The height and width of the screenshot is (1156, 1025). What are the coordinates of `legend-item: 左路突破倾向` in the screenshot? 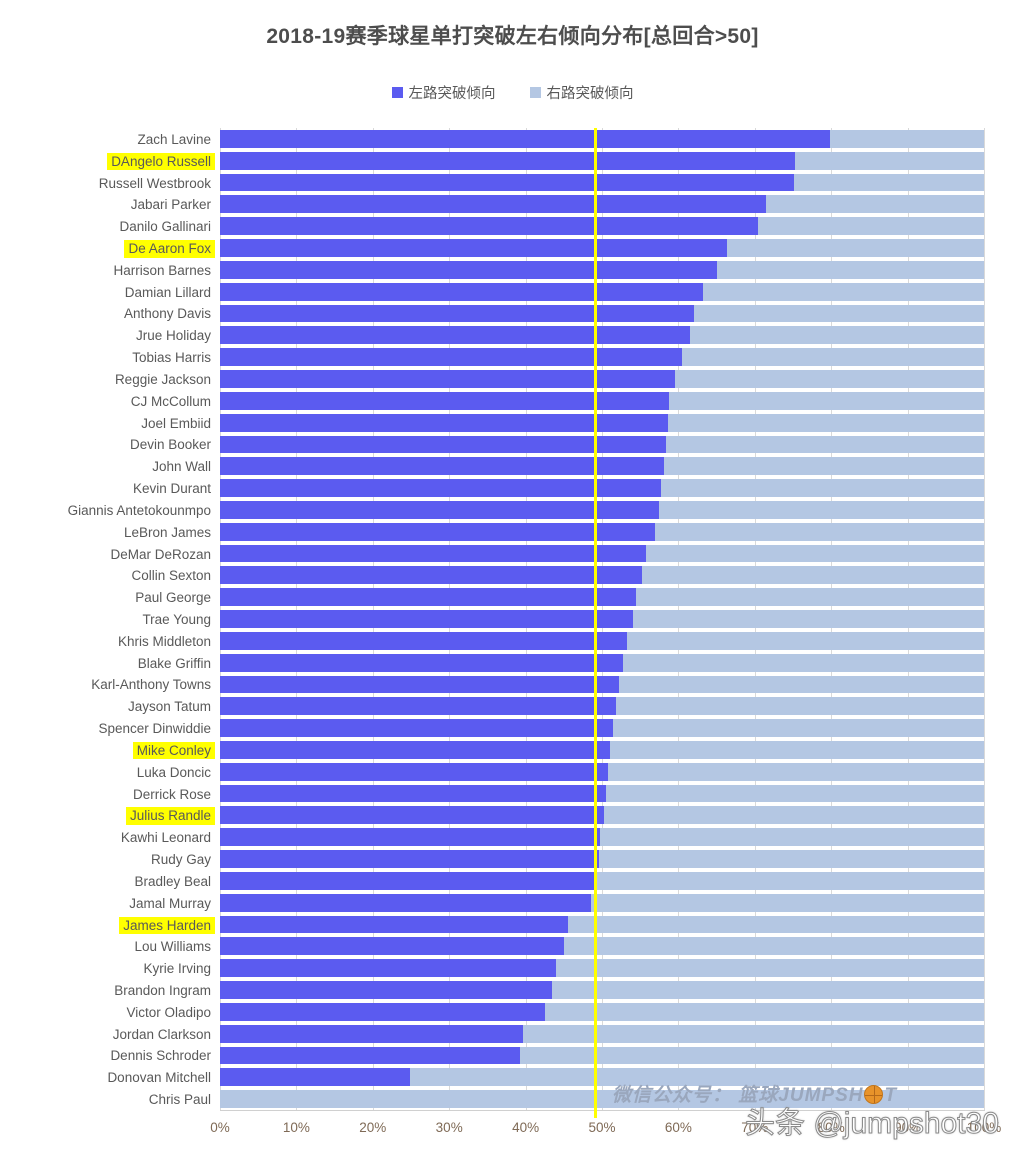 It's located at (443, 92).